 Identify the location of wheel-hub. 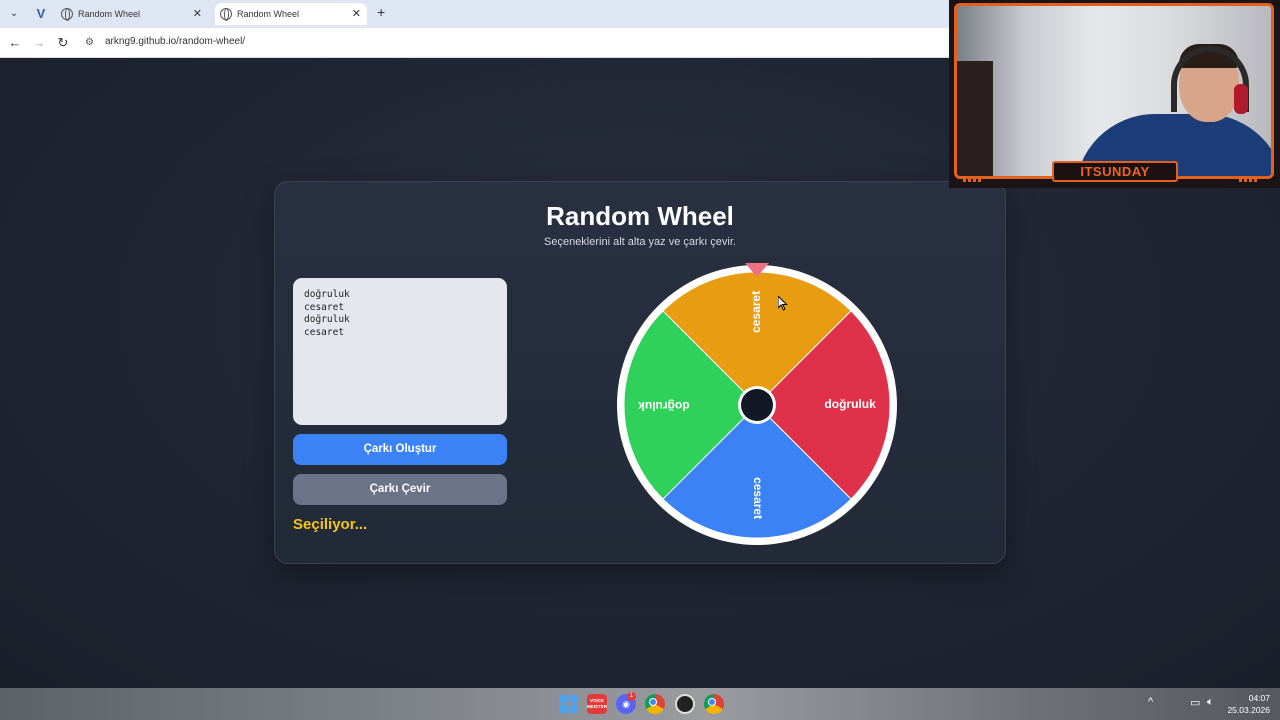
(757, 405).